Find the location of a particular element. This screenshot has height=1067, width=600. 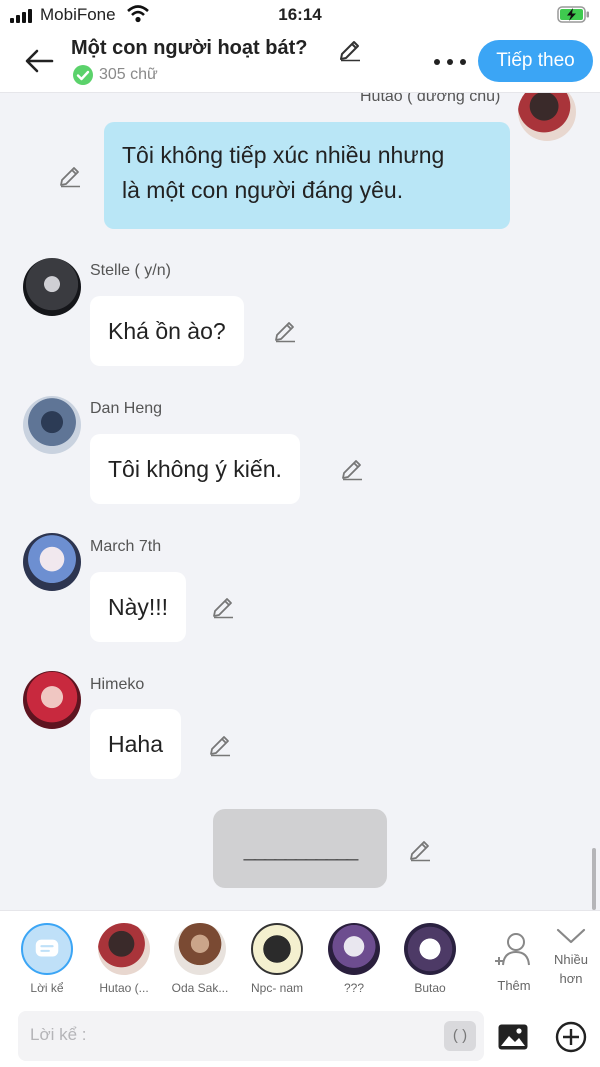

check-icon is located at coordinates (83, 75).